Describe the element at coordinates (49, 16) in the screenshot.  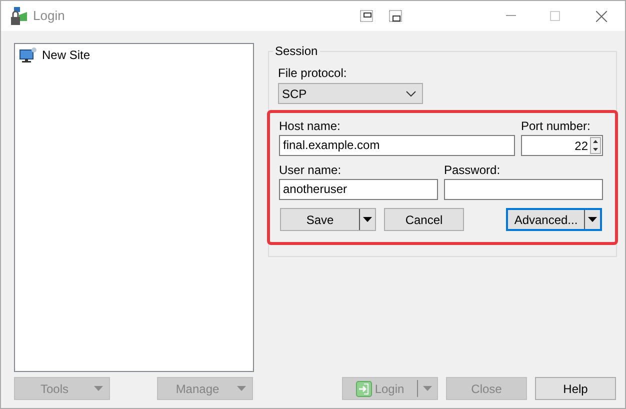
I see `window-title: Login` at that location.